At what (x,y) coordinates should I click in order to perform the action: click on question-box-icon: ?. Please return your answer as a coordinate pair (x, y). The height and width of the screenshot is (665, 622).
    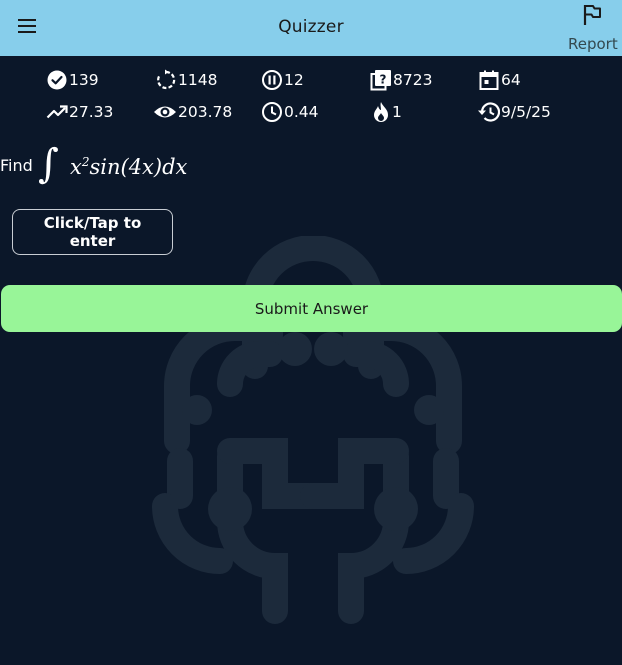
    Looking at the image, I should click on (380, 80).